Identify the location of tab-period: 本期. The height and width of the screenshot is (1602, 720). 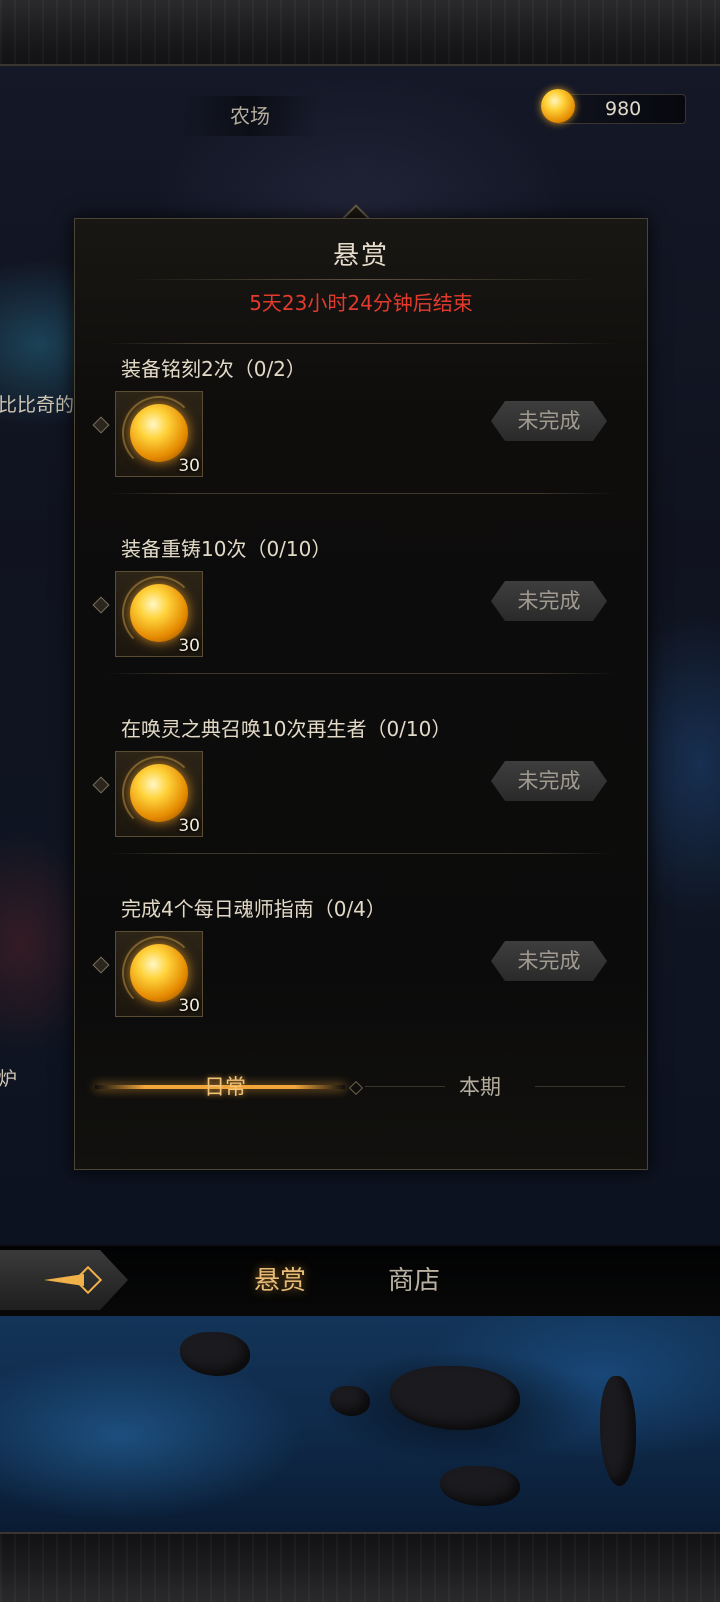
(480, 1087).